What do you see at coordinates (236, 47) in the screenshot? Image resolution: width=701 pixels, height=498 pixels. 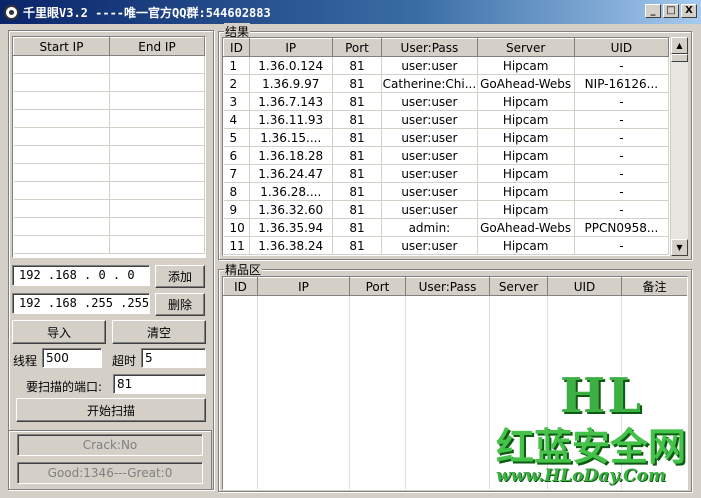 I see `results-col-id: ID` at bounding box center [236, 47].